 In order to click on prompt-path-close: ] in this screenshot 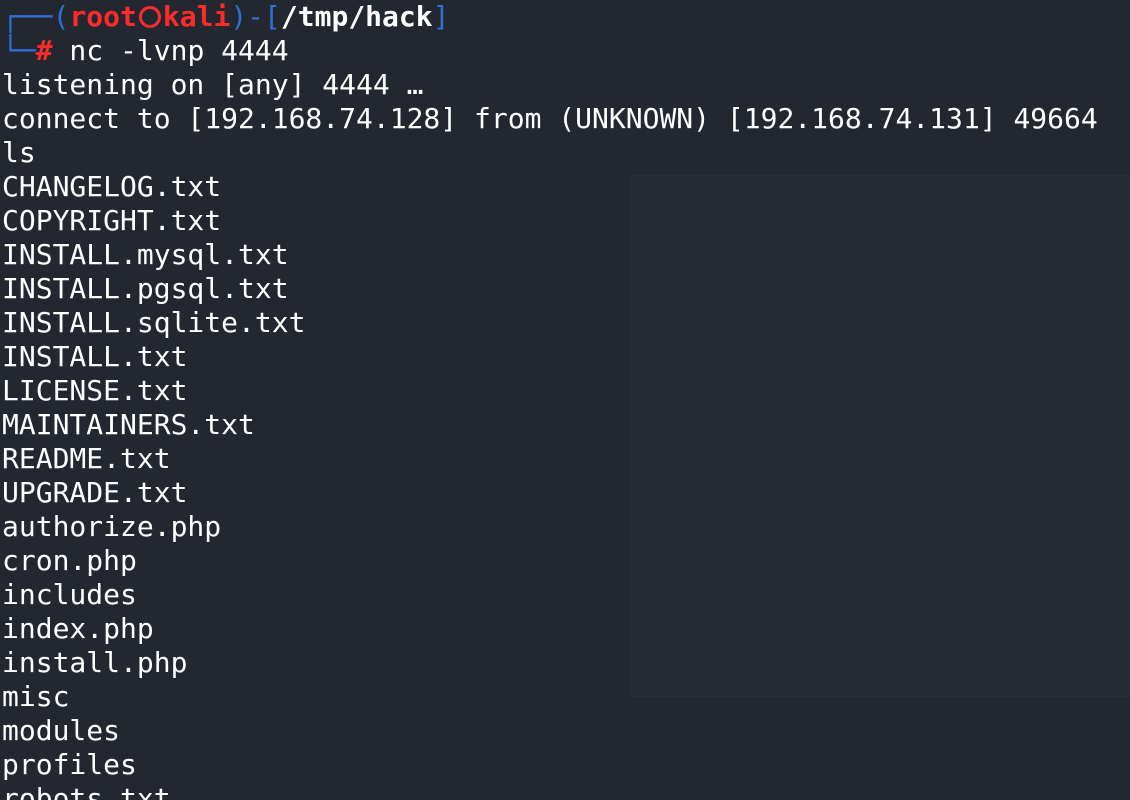, I will do `click(441, 16)`.